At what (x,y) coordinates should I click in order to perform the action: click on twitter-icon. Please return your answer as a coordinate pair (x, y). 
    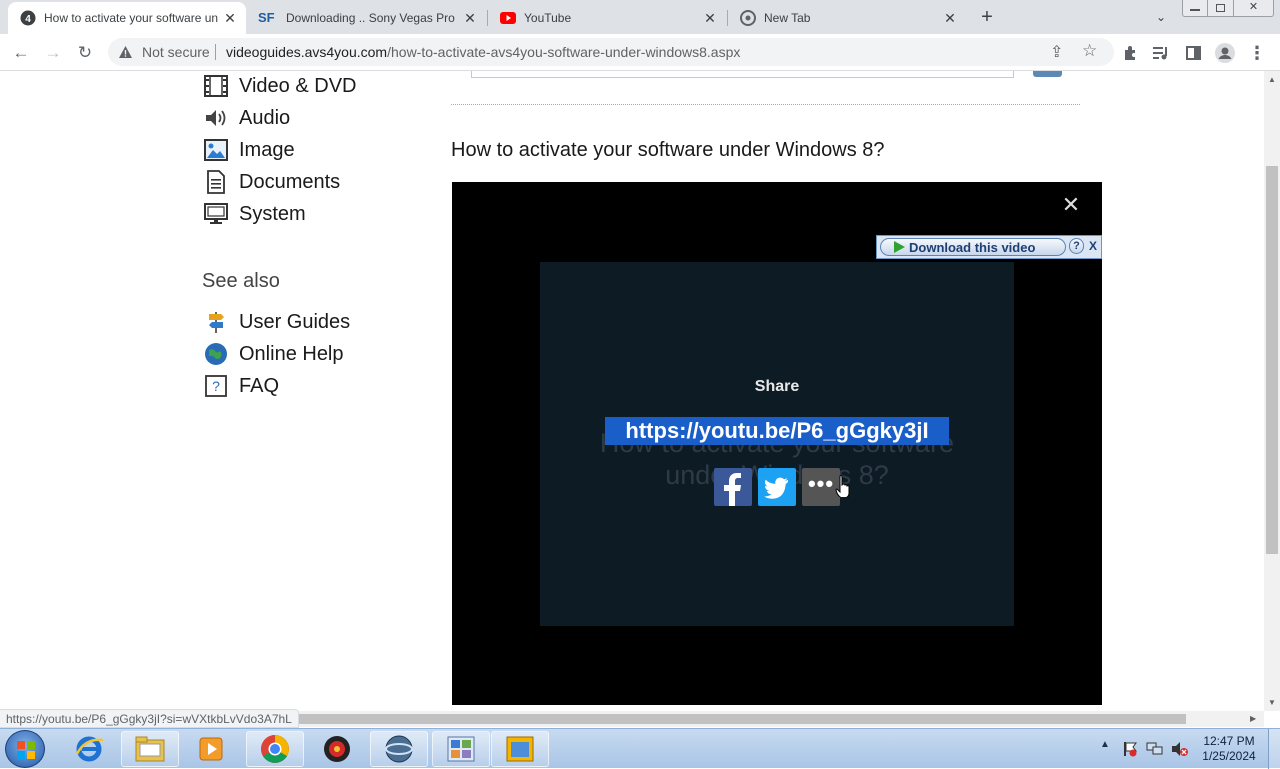
    Looking at the image, I should click on (776, 488).